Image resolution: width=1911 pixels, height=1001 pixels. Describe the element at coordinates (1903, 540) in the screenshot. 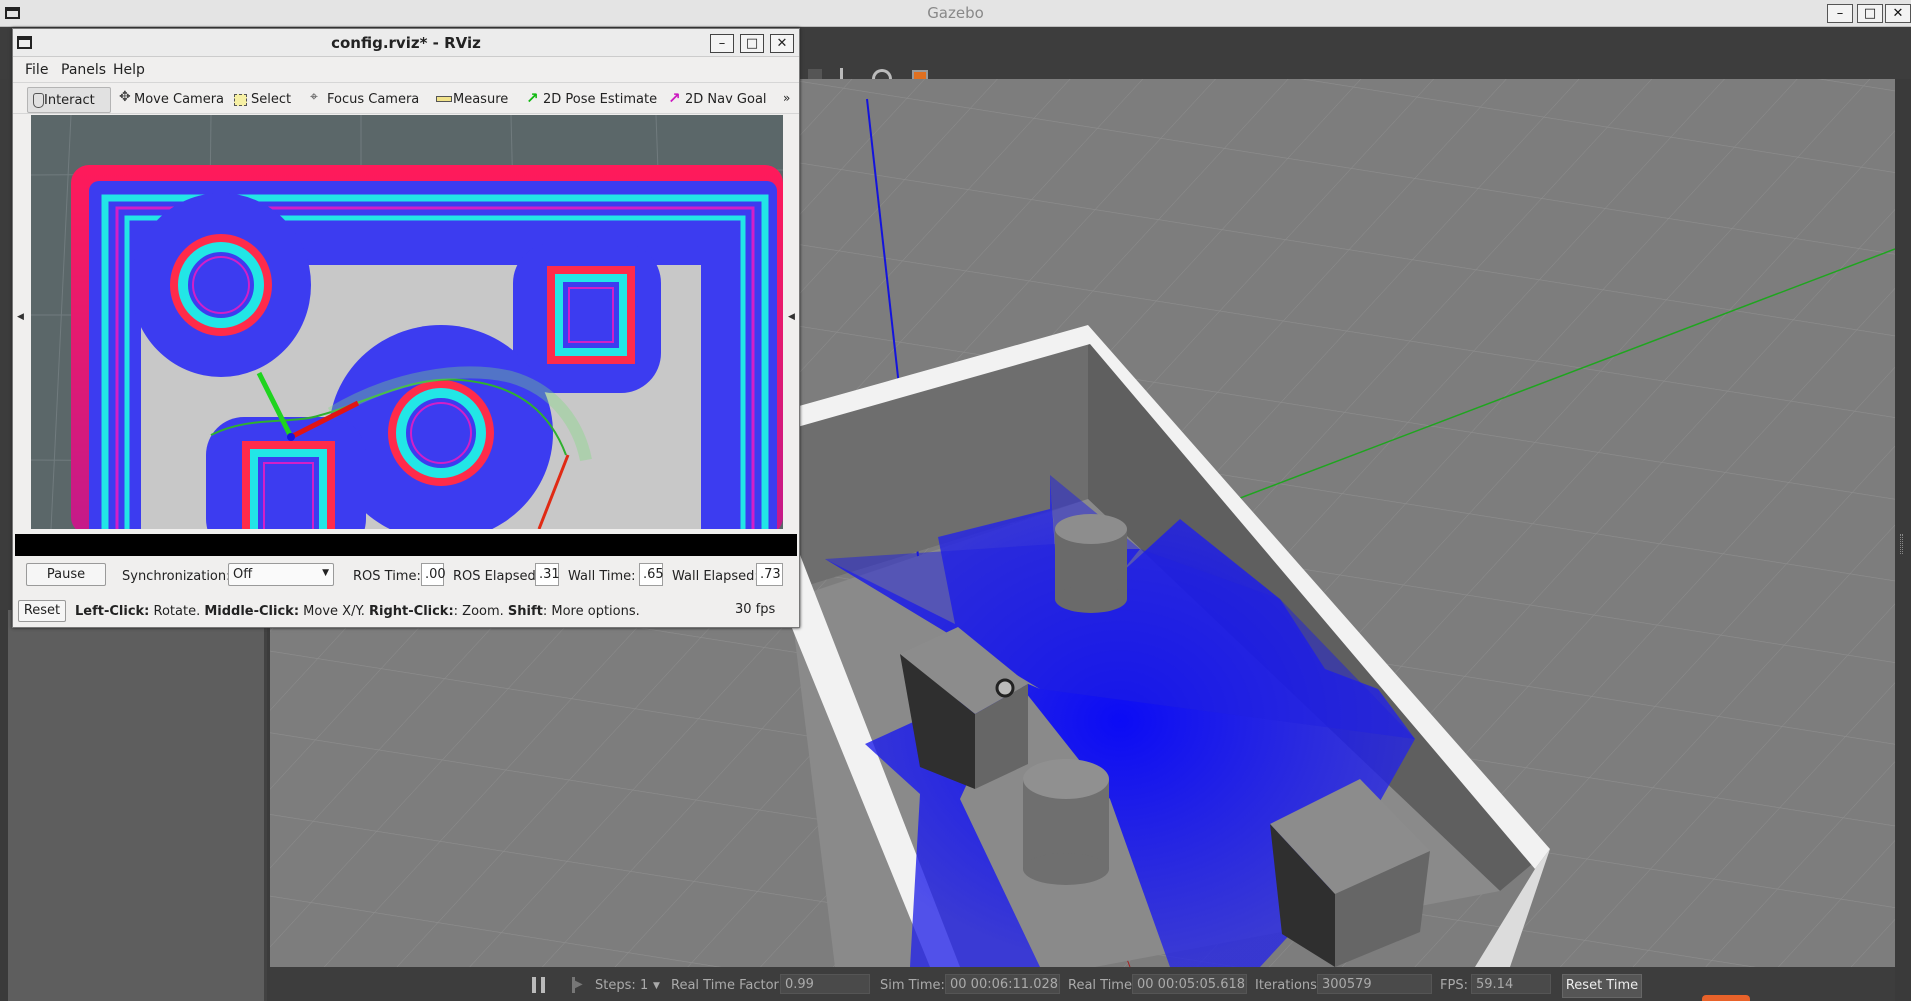

I see `gazebo-right-panel-handle` at that location.